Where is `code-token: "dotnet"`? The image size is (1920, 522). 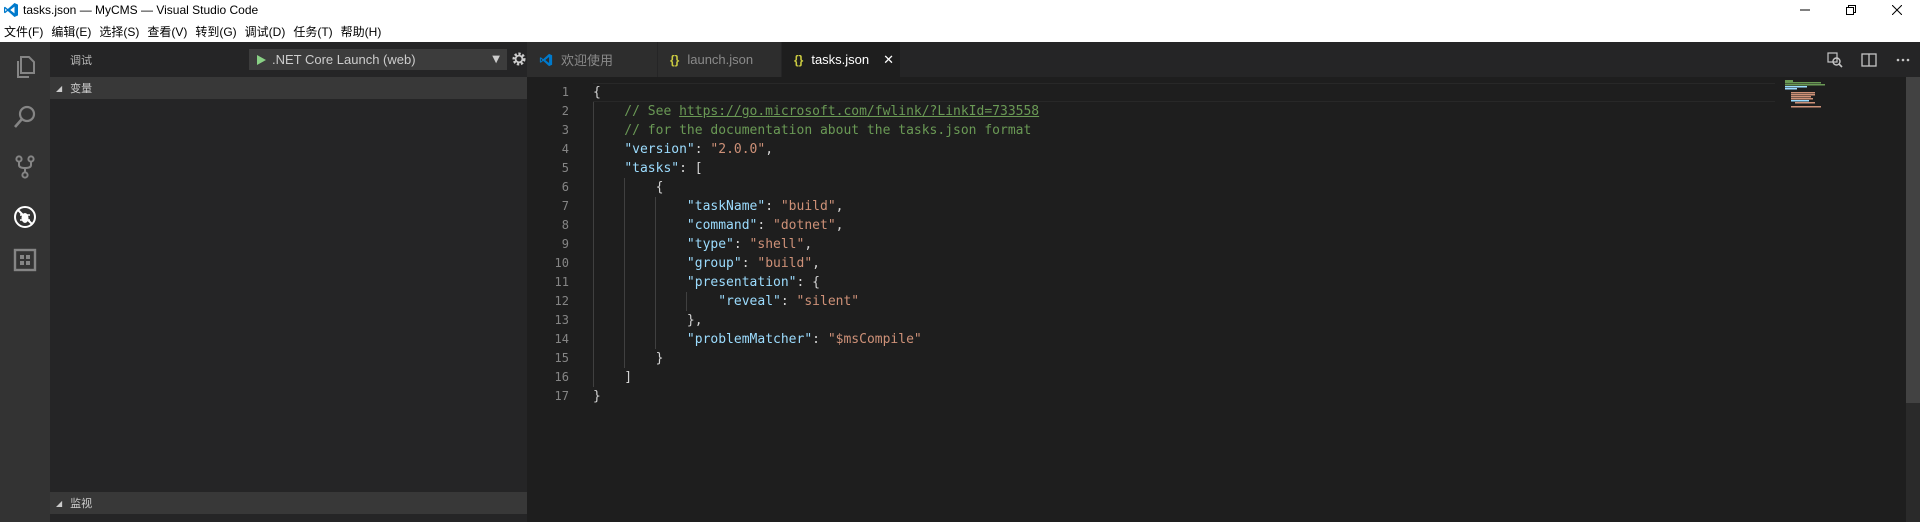 code-token: "dotnet" is located at coordinates (804, 225).